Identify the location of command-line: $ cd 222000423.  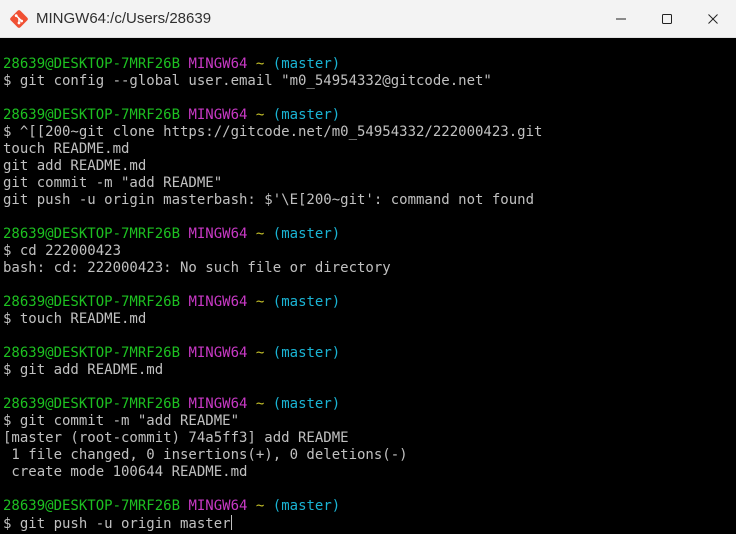
(62, 251).